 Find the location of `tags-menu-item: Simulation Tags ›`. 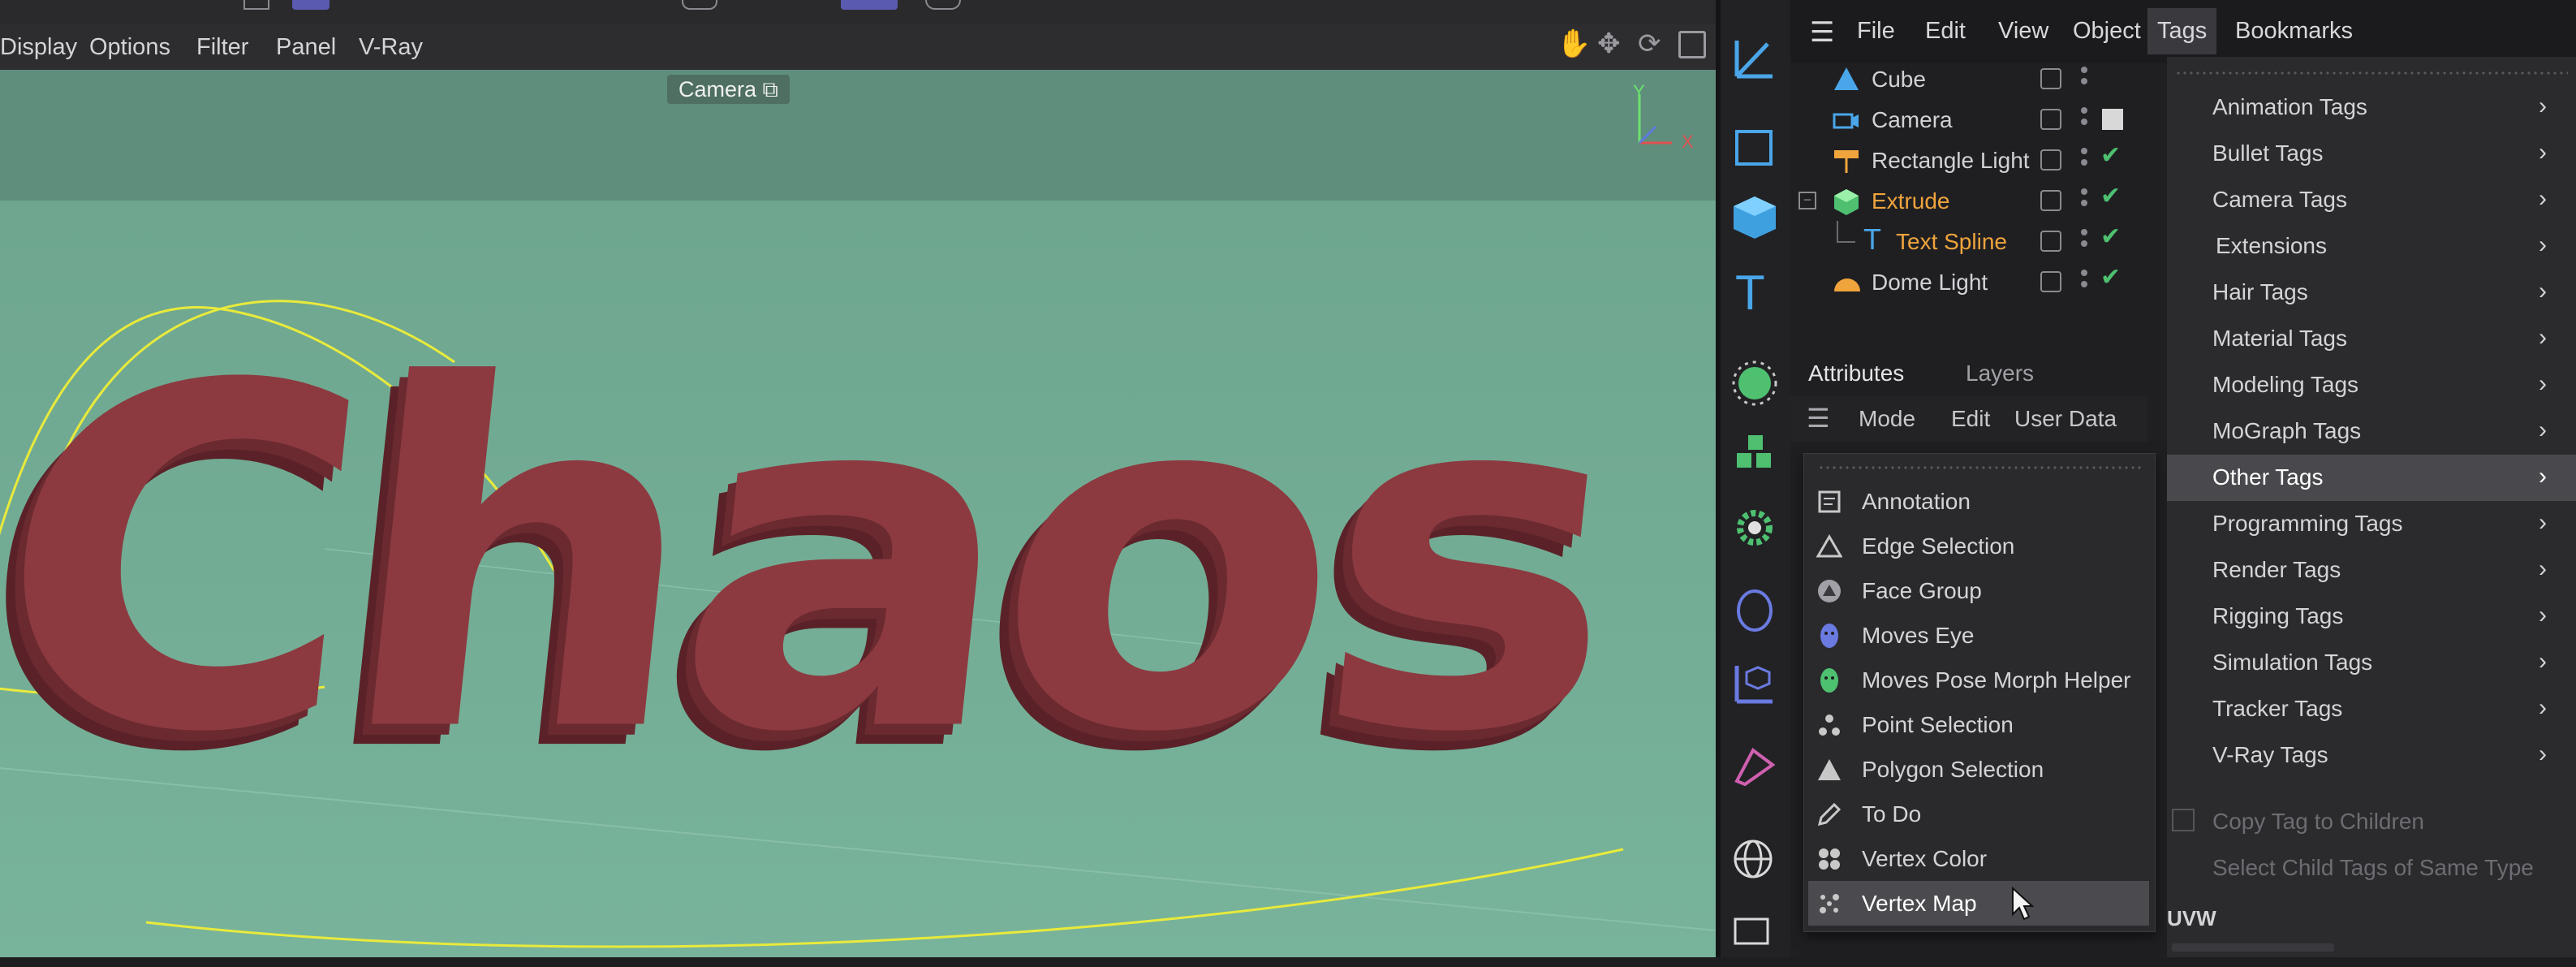

tags-menu-item: Simulation Tags › is located at coordinates (2371, 663).